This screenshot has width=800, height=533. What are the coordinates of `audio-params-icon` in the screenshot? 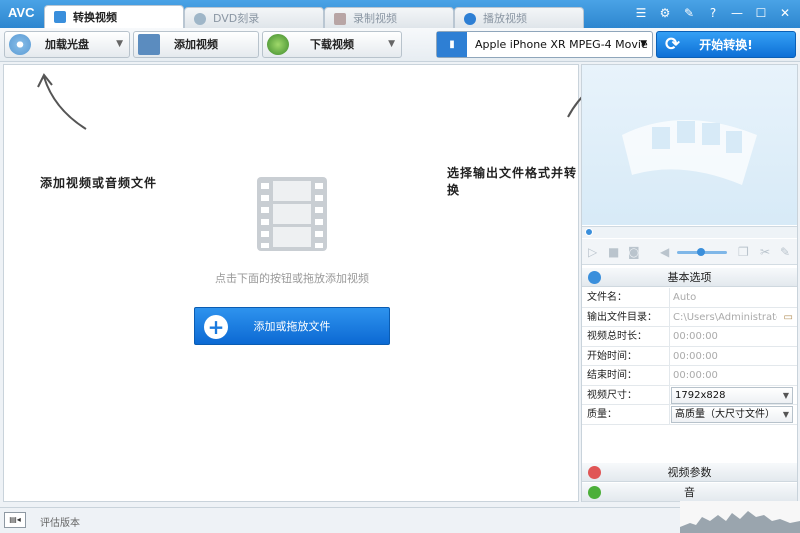 It's located at (594, 492).